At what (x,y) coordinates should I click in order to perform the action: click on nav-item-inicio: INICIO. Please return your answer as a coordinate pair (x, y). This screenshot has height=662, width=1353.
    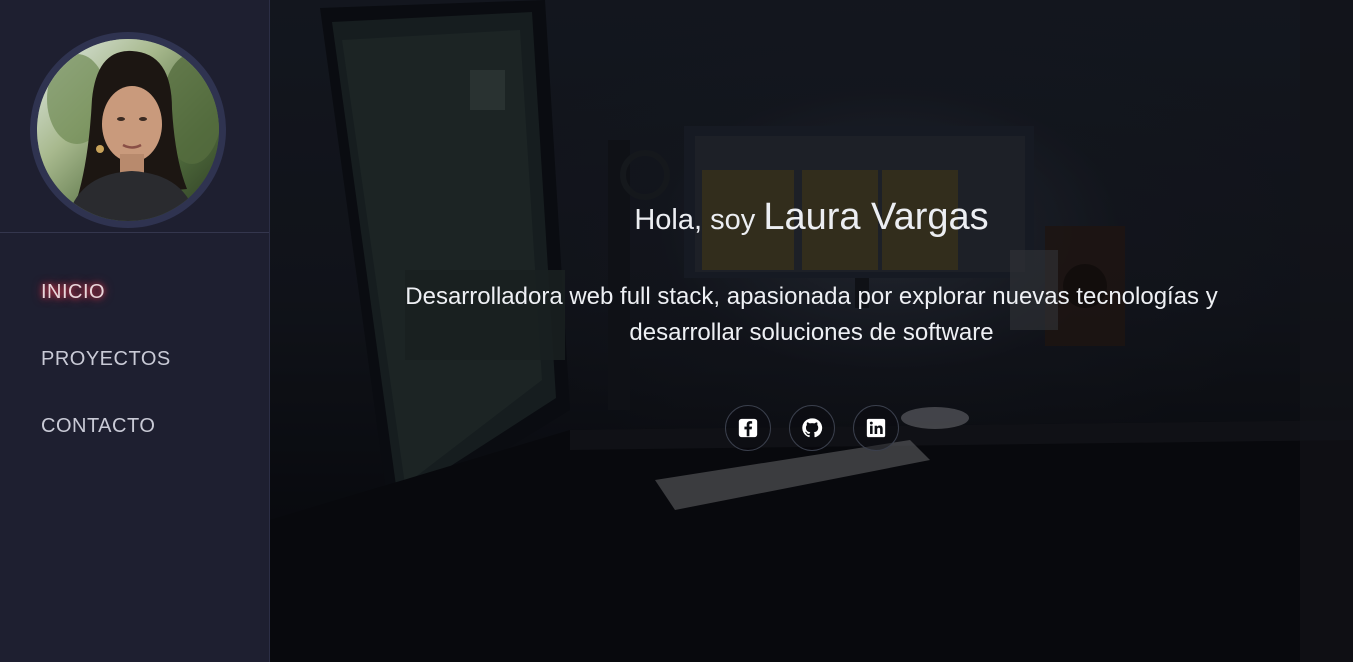
    Looking at the image, I should click on (106, 305).